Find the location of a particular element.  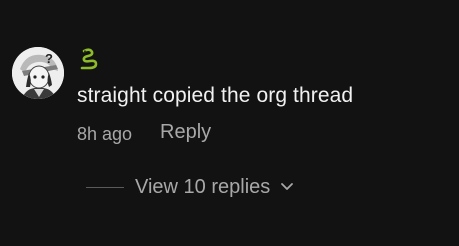

replies-divider is located at coordinates (105, 187).